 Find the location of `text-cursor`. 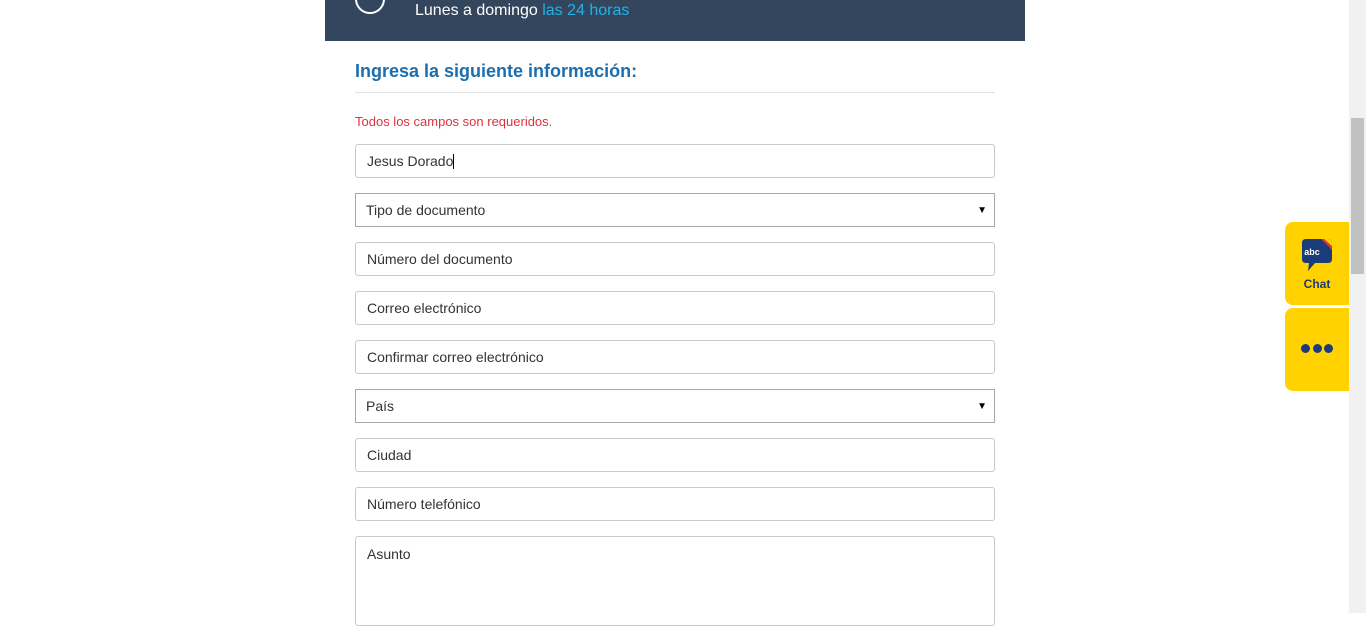

text-cursor is located at coordinates (454, 161).